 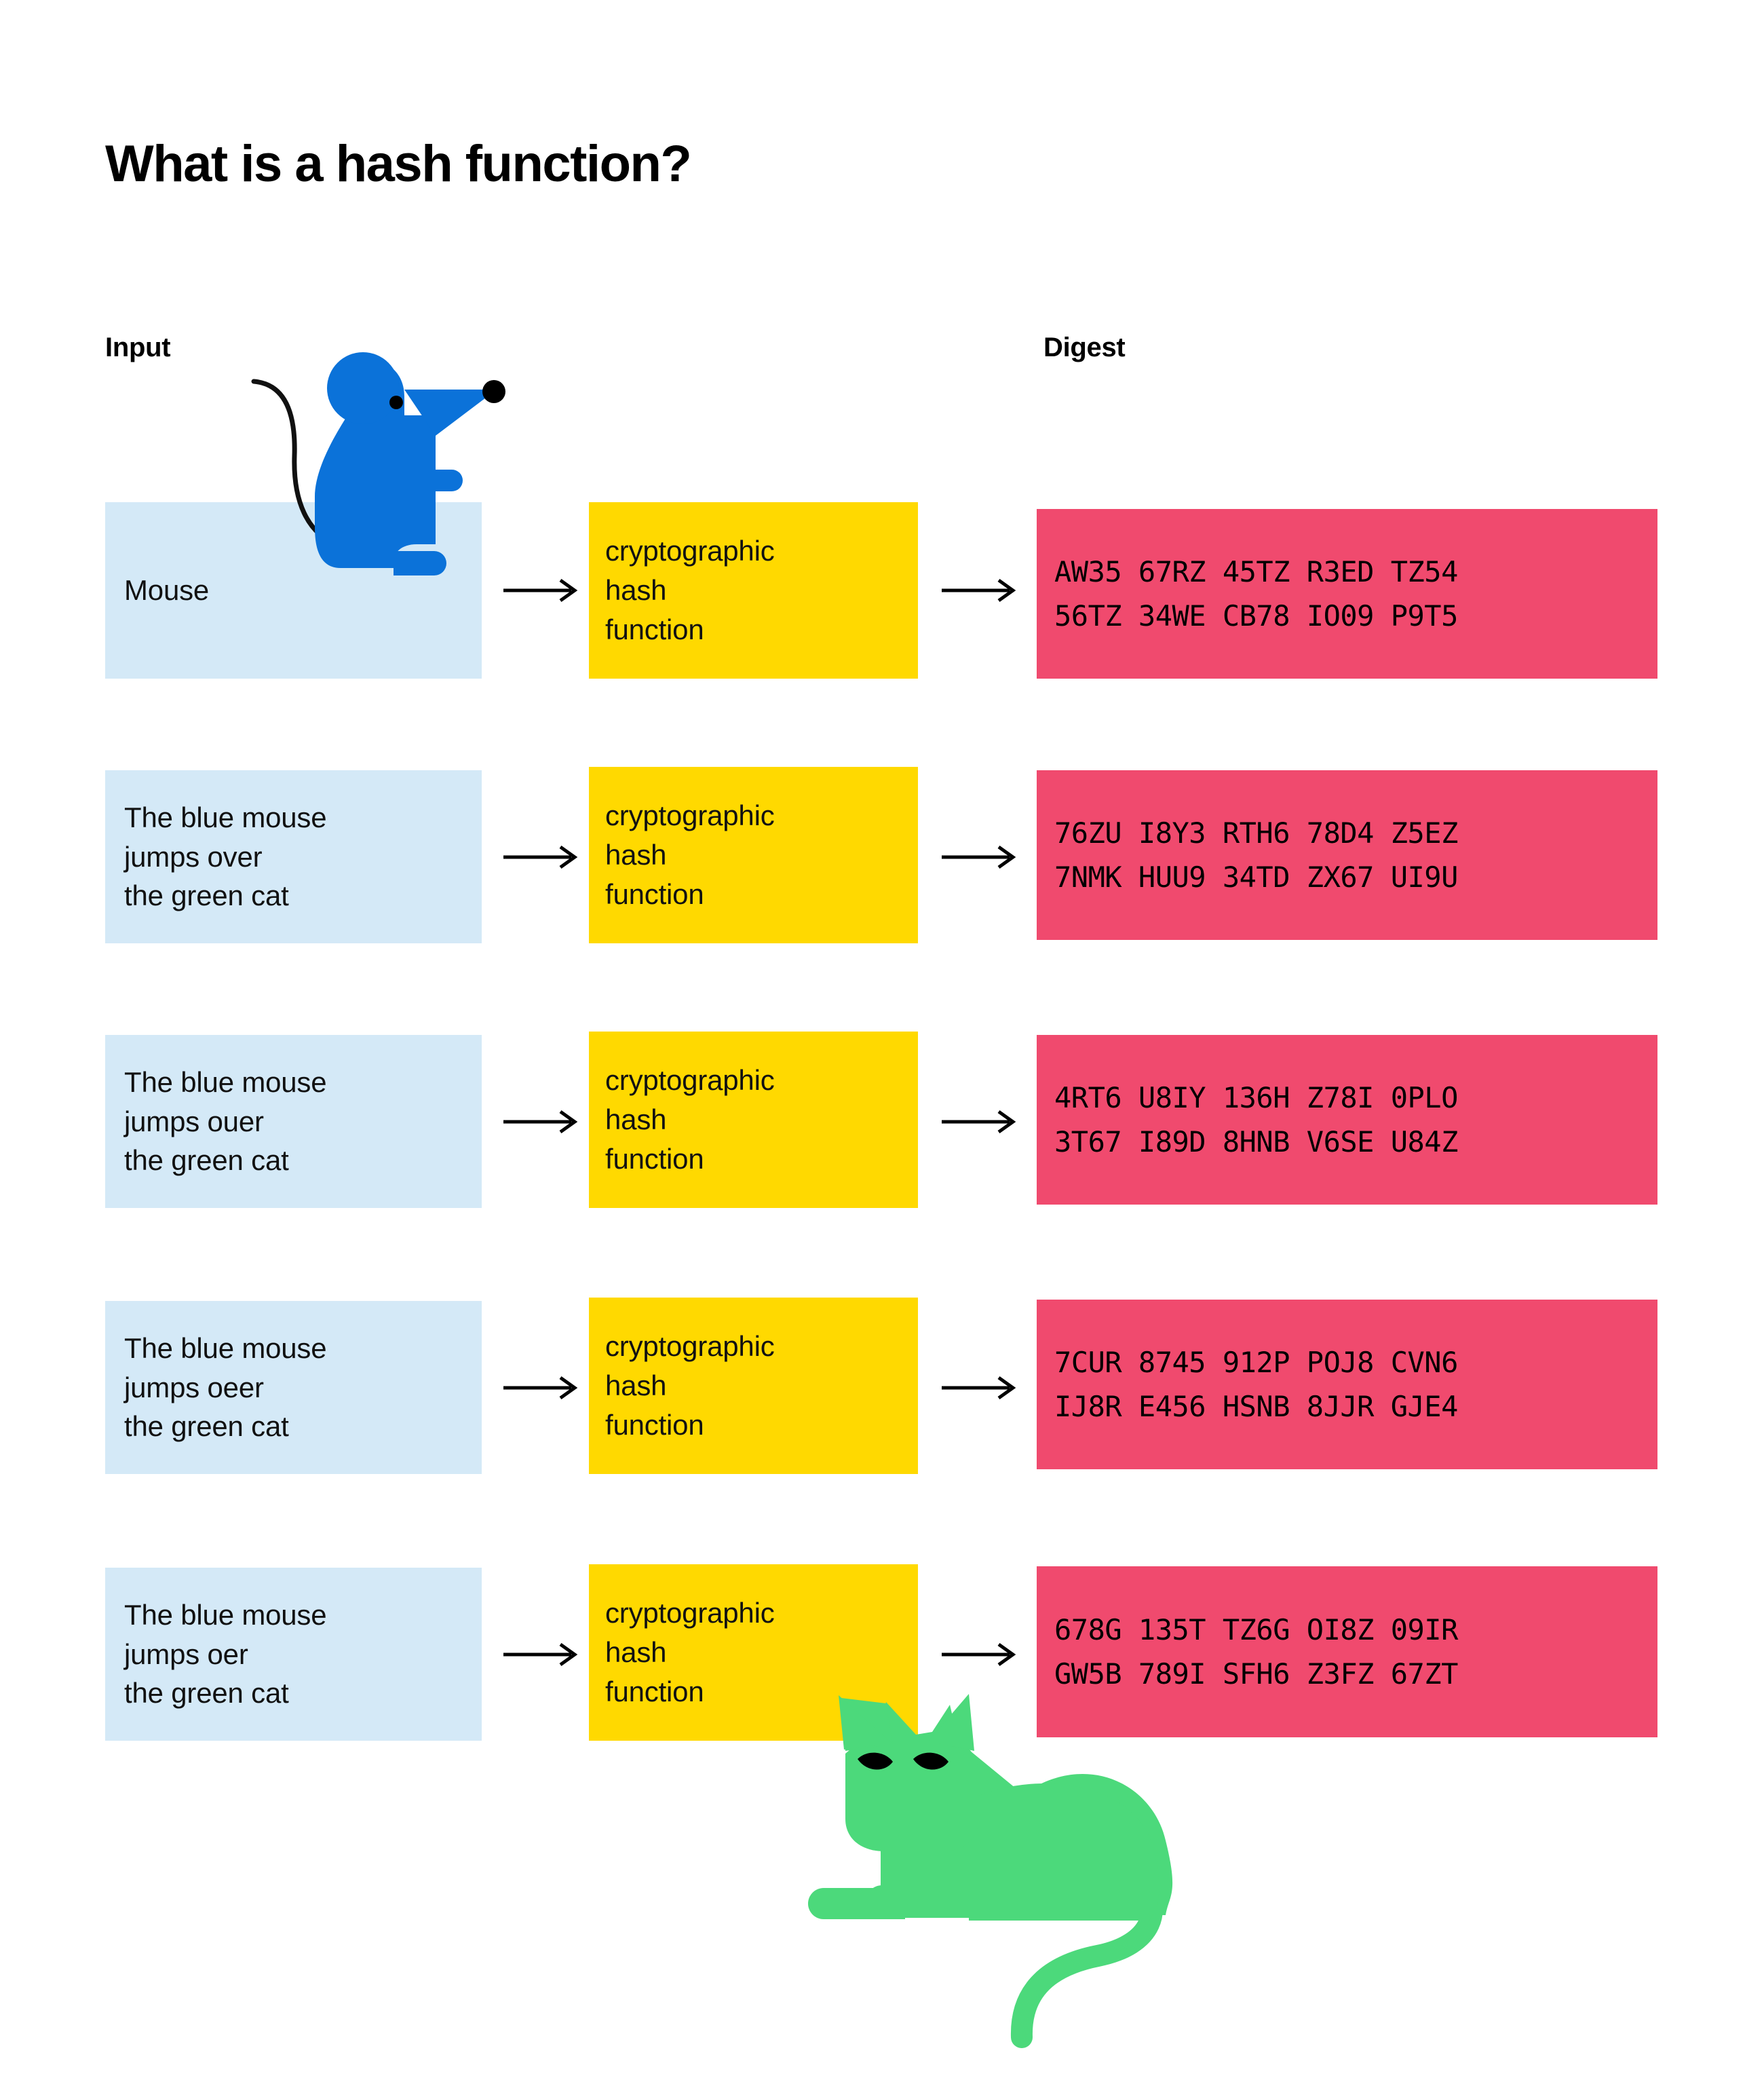 I want to click on digest-line: 4RT6 U8IY 136H Z78I 0PLO, so click(x=1256, y=1097).